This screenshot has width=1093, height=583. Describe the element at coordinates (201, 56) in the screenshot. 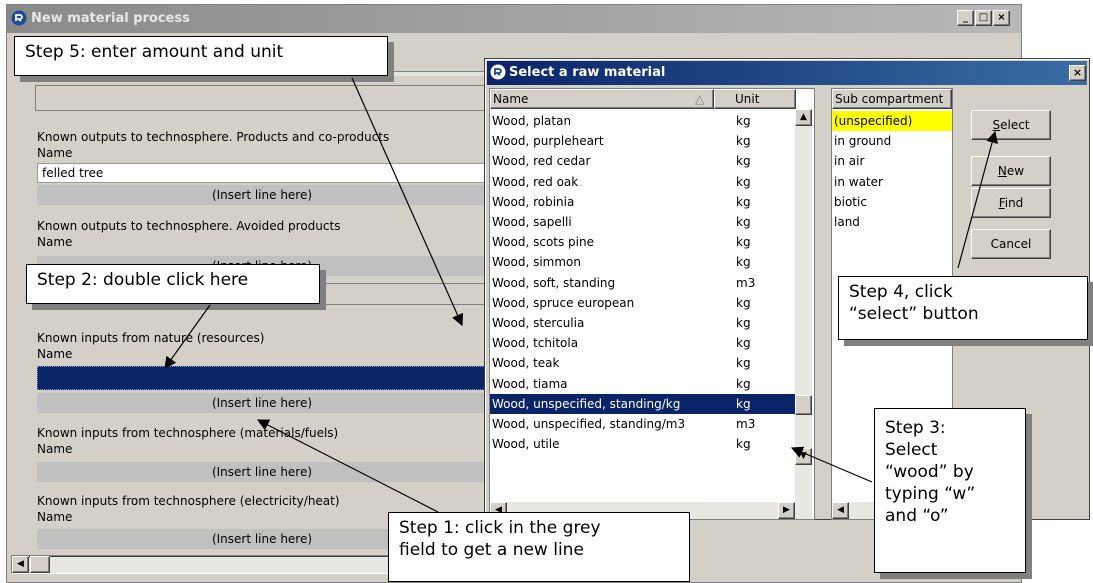

I see `callout-step-5: Step 5: enter amount and unit` at that location.